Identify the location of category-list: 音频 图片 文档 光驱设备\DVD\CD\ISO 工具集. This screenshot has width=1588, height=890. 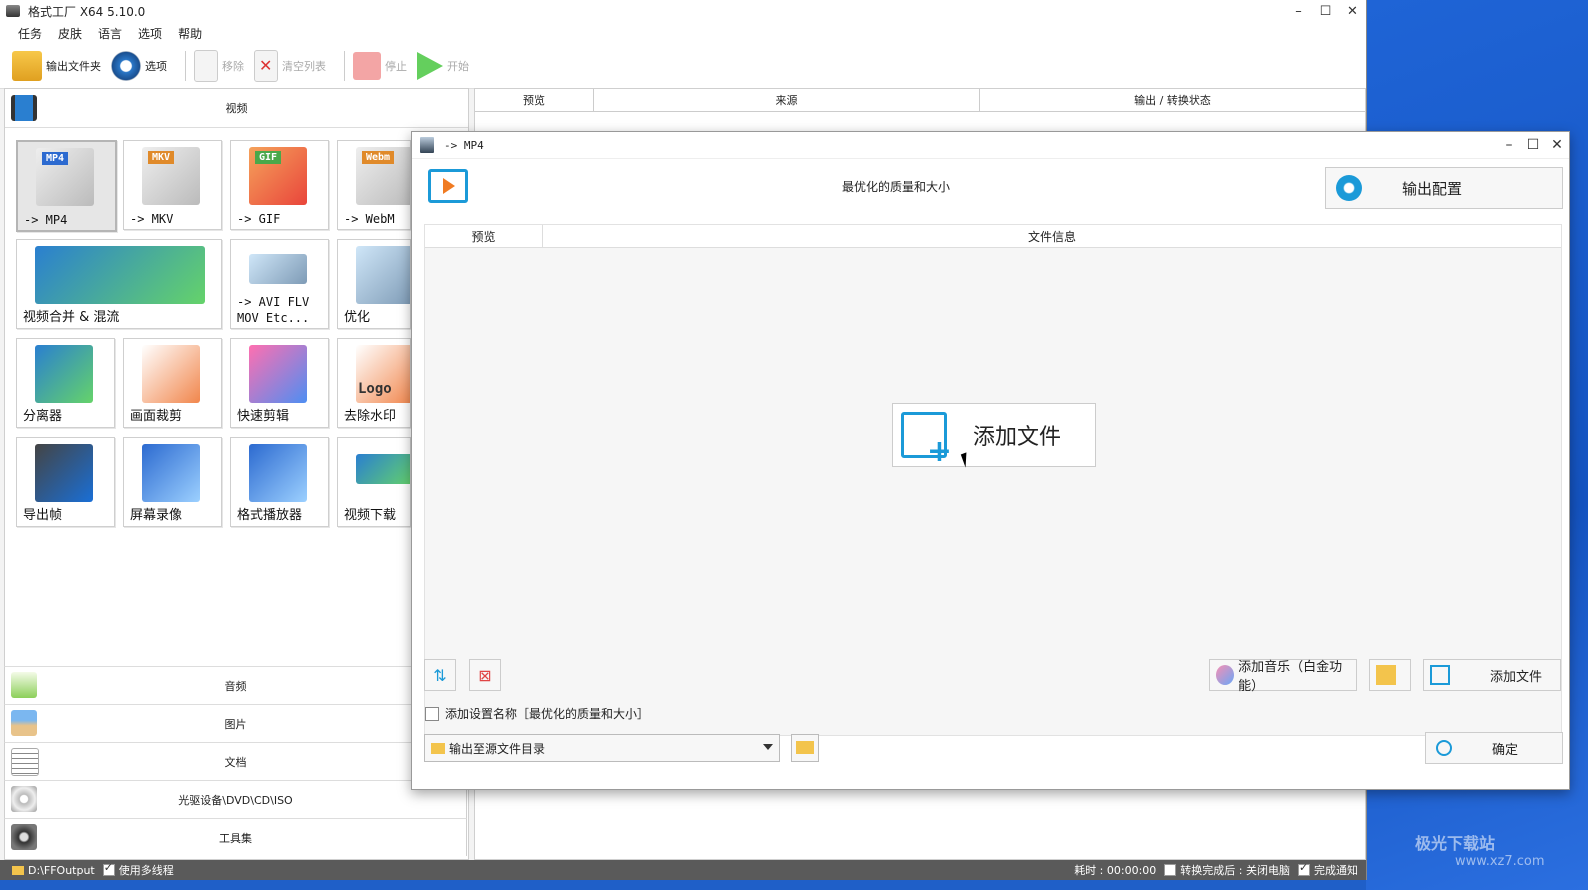
(235, 761).